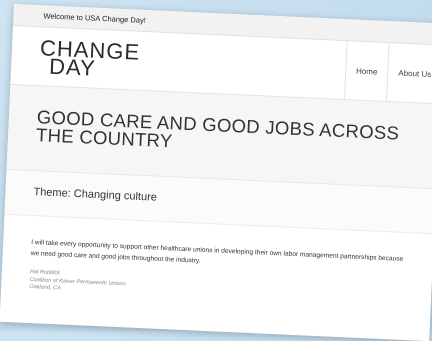  I want to click on welcome-text: Welcome to USA Change Day!, so click(95, 18).